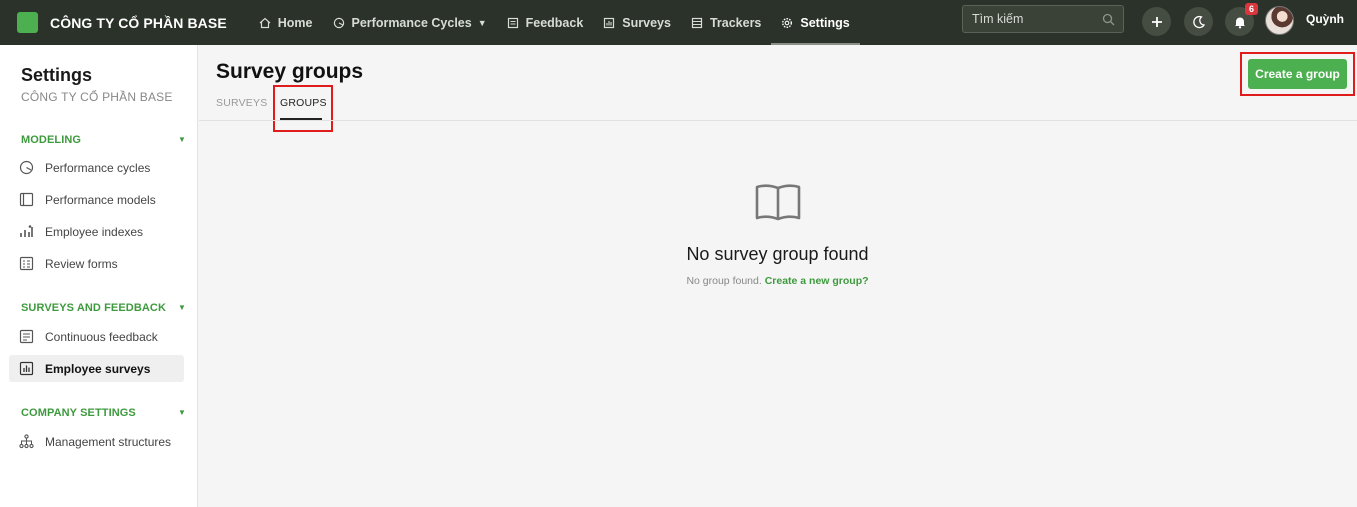 Image resolution: width=1357 pixels, height=507 pixels. Describe the element at coordinates (241, 103) in the screenshot. I see `tab-surveys: SURVEYS` at that location.